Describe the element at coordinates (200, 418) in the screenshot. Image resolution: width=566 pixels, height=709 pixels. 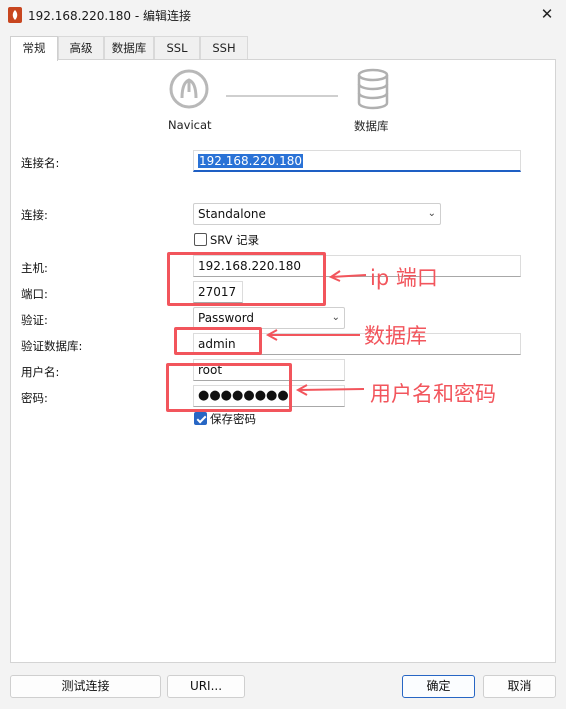
I see `save-password-checkbox` at that location.